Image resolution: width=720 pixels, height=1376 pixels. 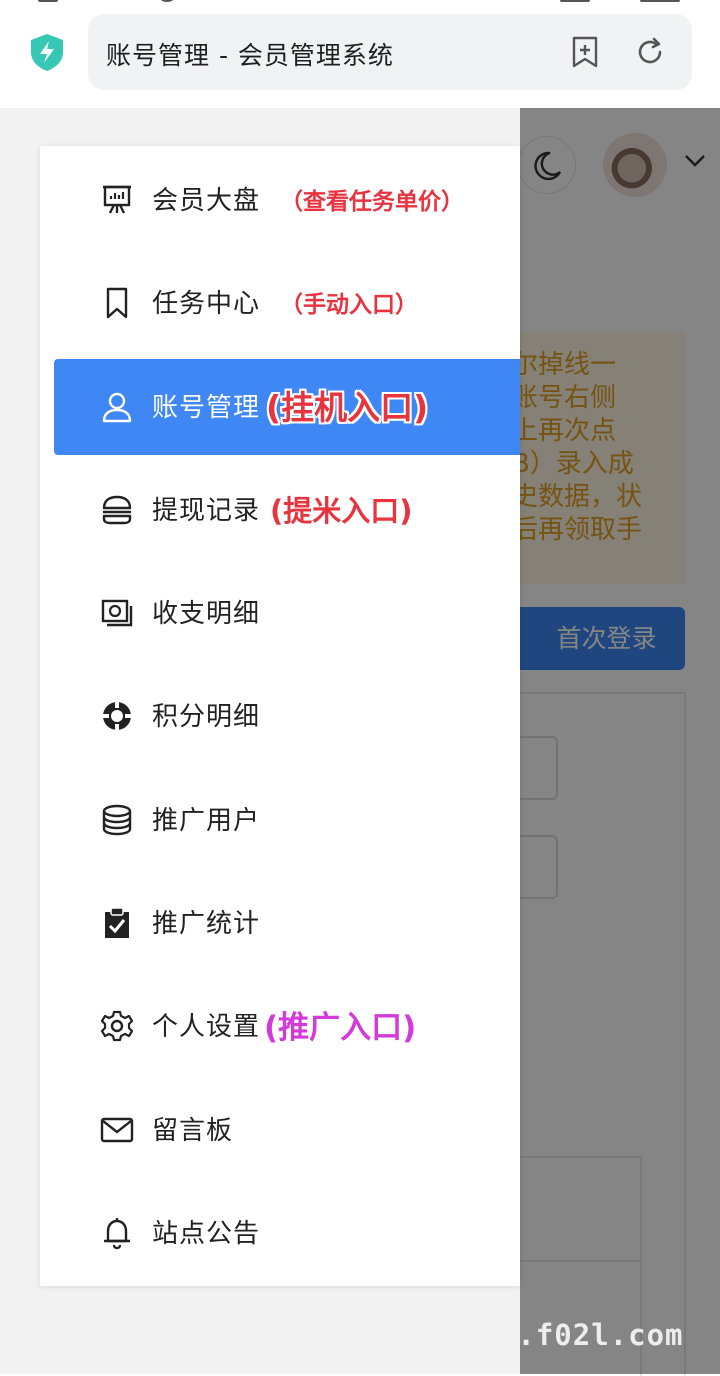 What do you see at coordinates (341, 511) in the screenshot?
I see `menu-annotation: (提米入口)` at bounding box center [341, 511].